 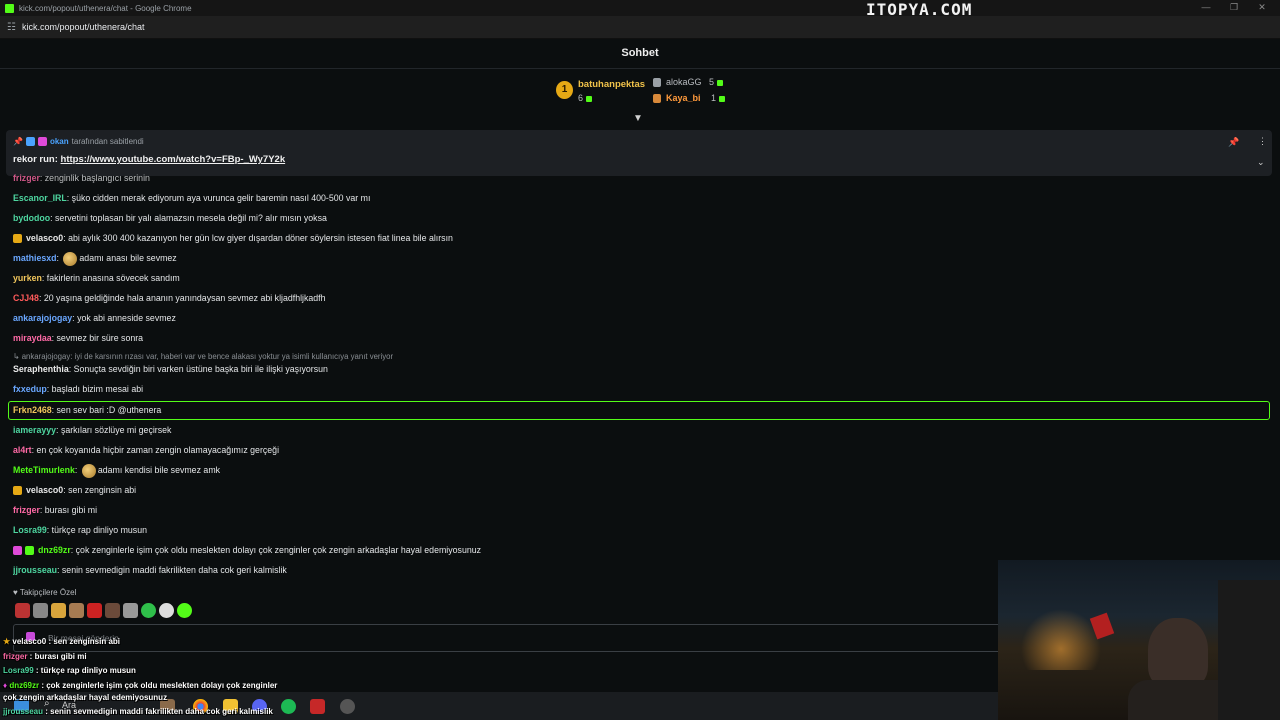 I want to click on chat-text: şarkıları sözlüye mi geçirsek, so click(x=116, y=430).